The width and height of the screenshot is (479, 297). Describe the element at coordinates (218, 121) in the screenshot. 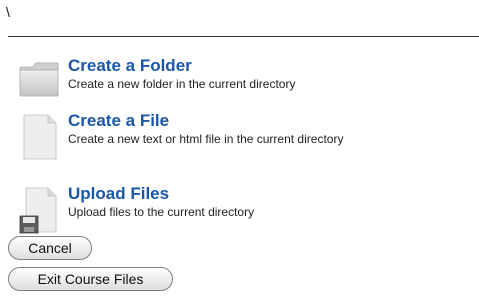

I see `create-file-title: Create a File` at that location.